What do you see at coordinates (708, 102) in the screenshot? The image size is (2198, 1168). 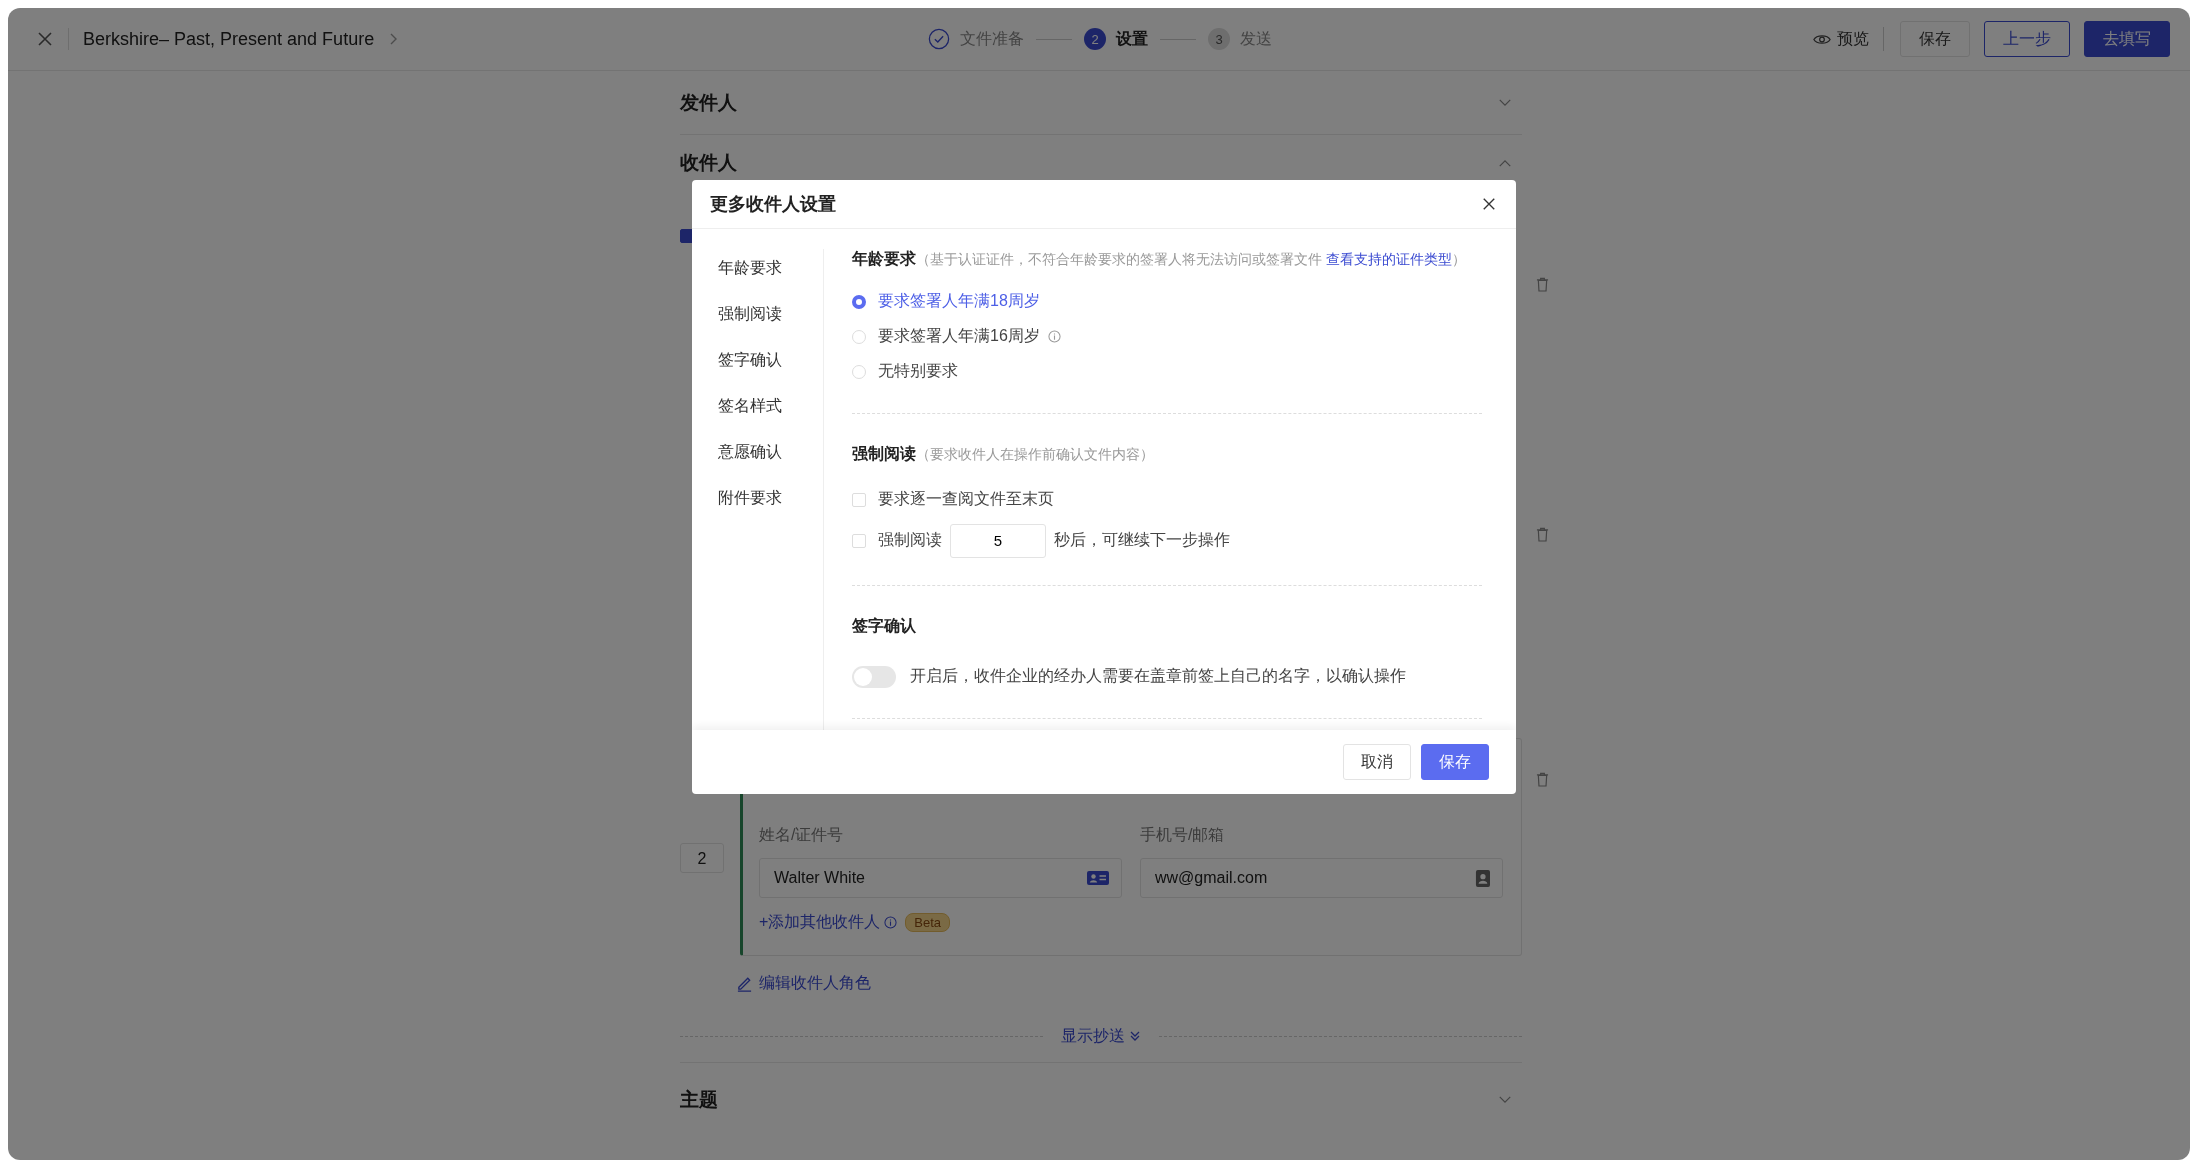 I see `section-title: 发件人` at bounding box center [708, 102].